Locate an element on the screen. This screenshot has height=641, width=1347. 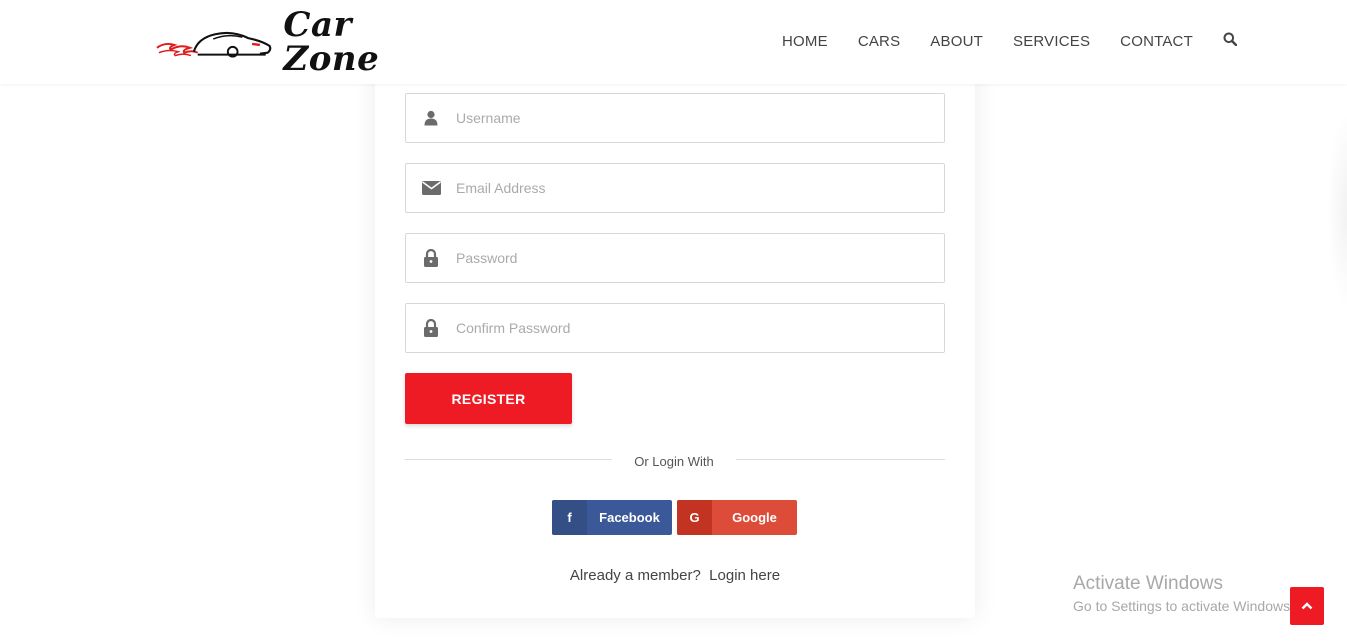
brand-logo: Car Zone is located at coordinates (305, 42).